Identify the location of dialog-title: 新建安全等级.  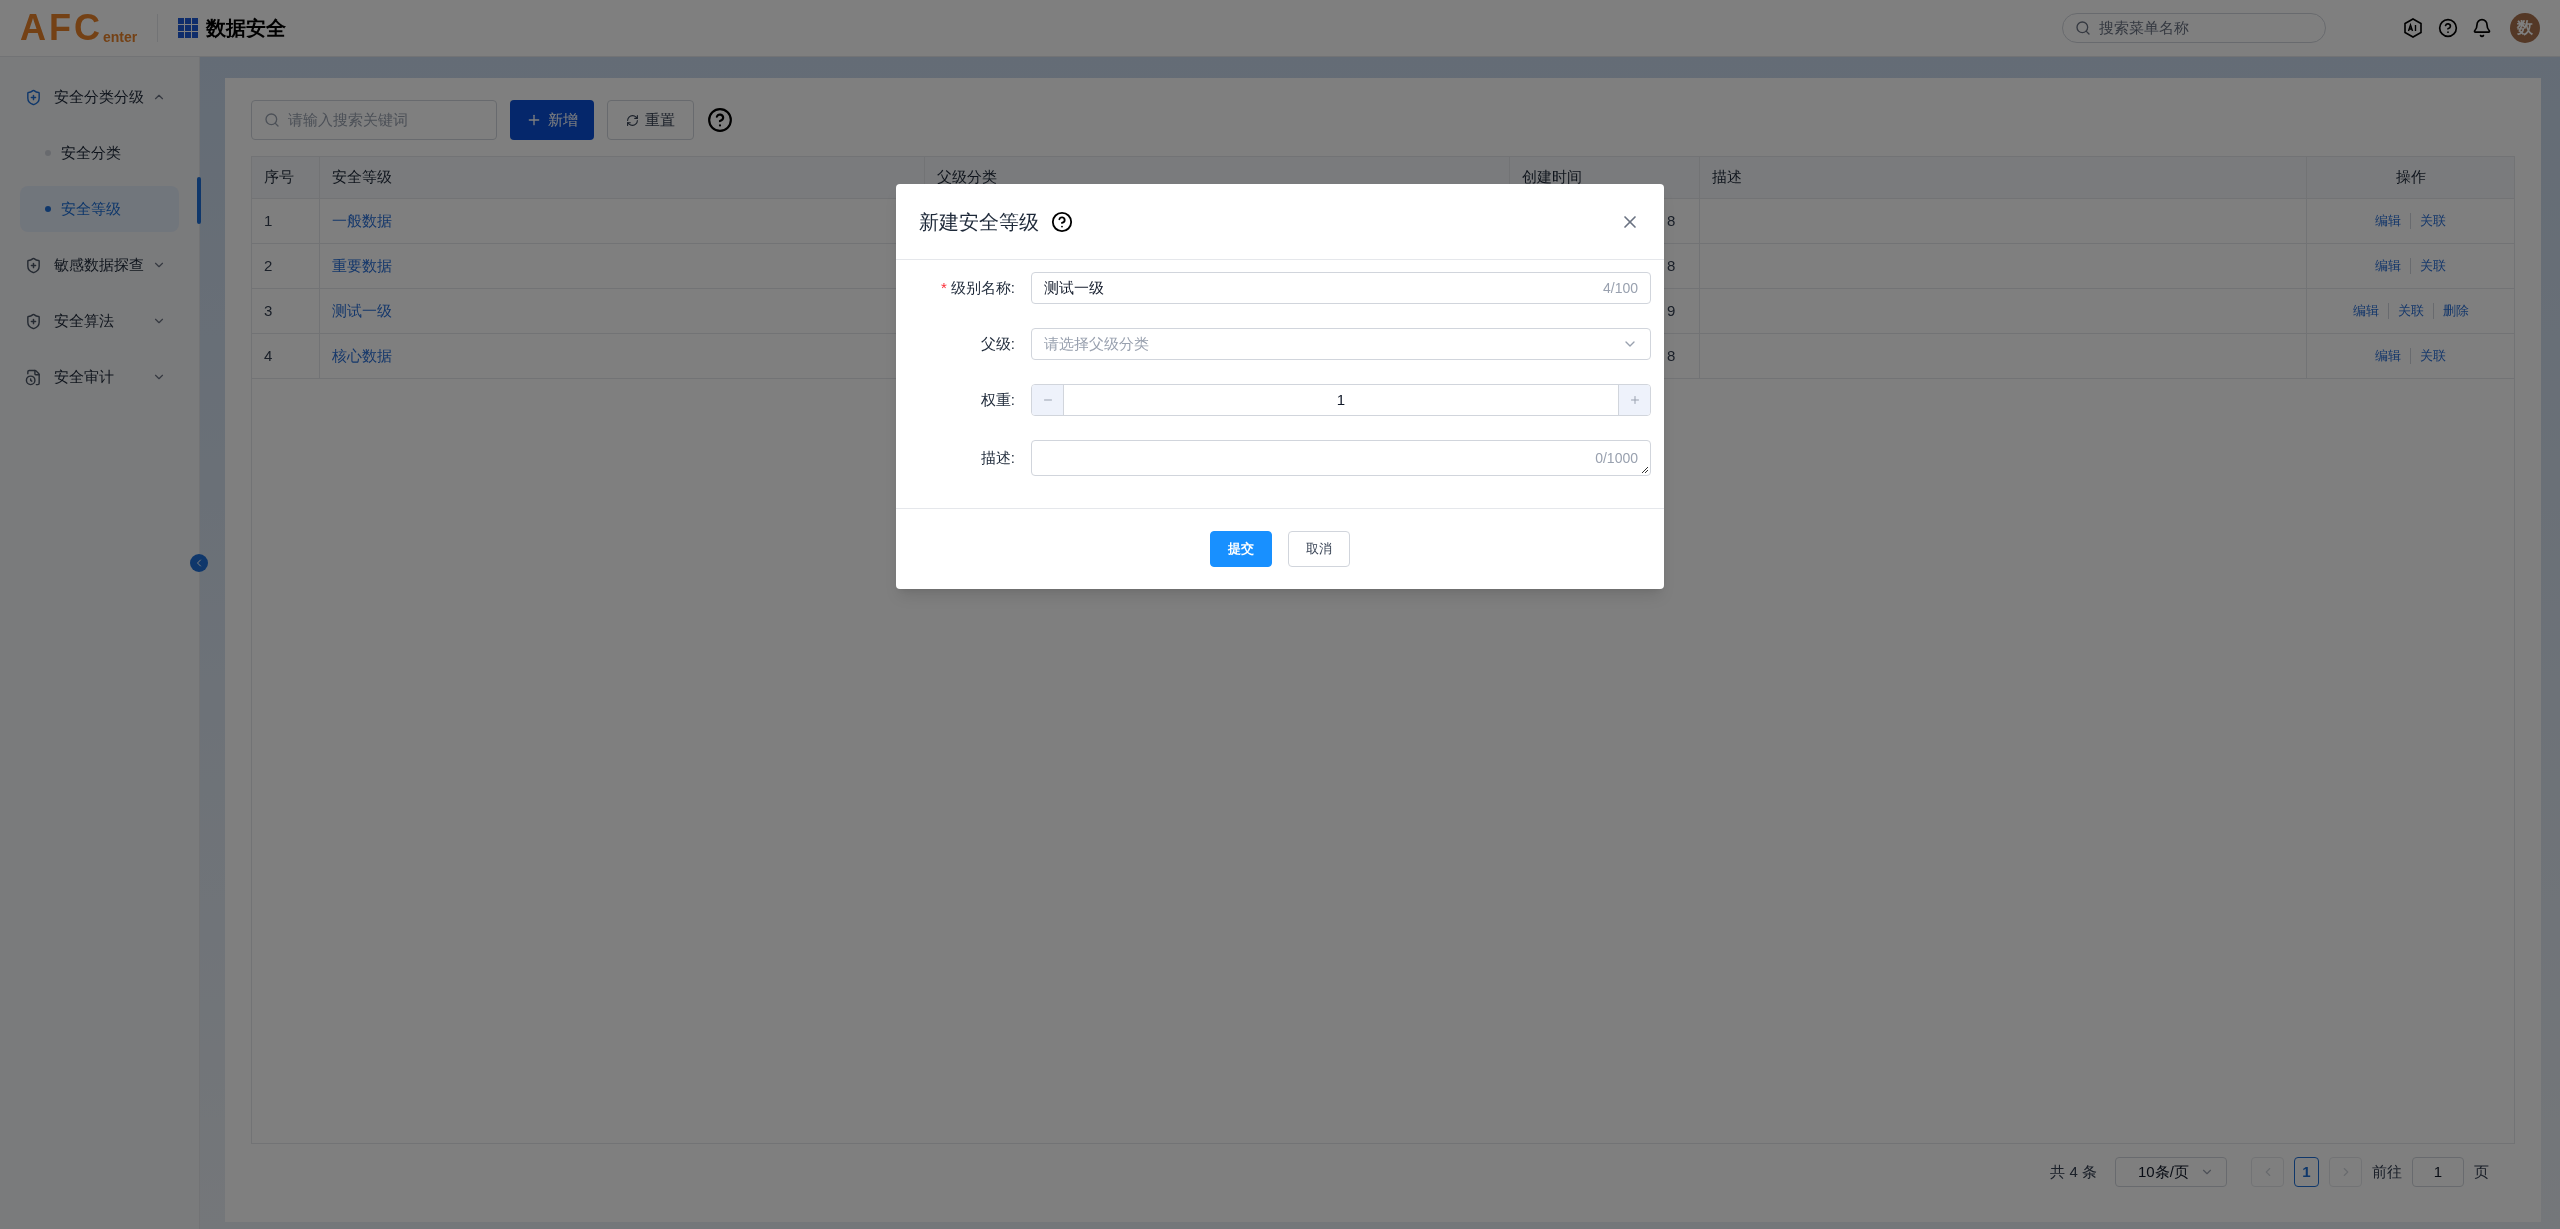
(979, 222).